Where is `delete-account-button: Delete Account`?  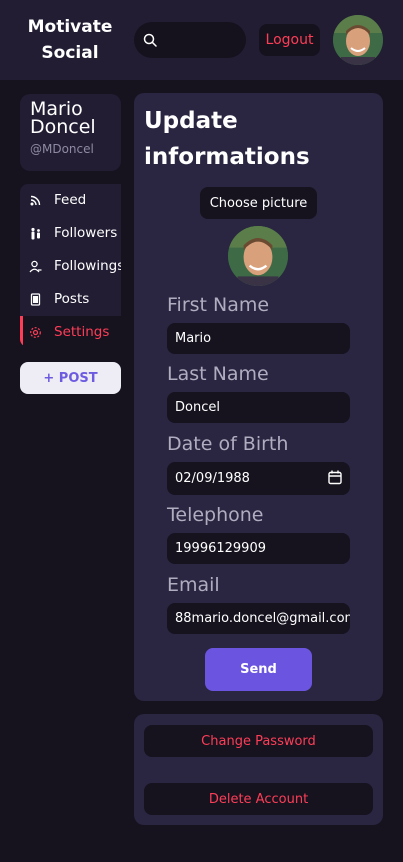
delete-account-button: Delete Account is located at coordinates (258, 799).